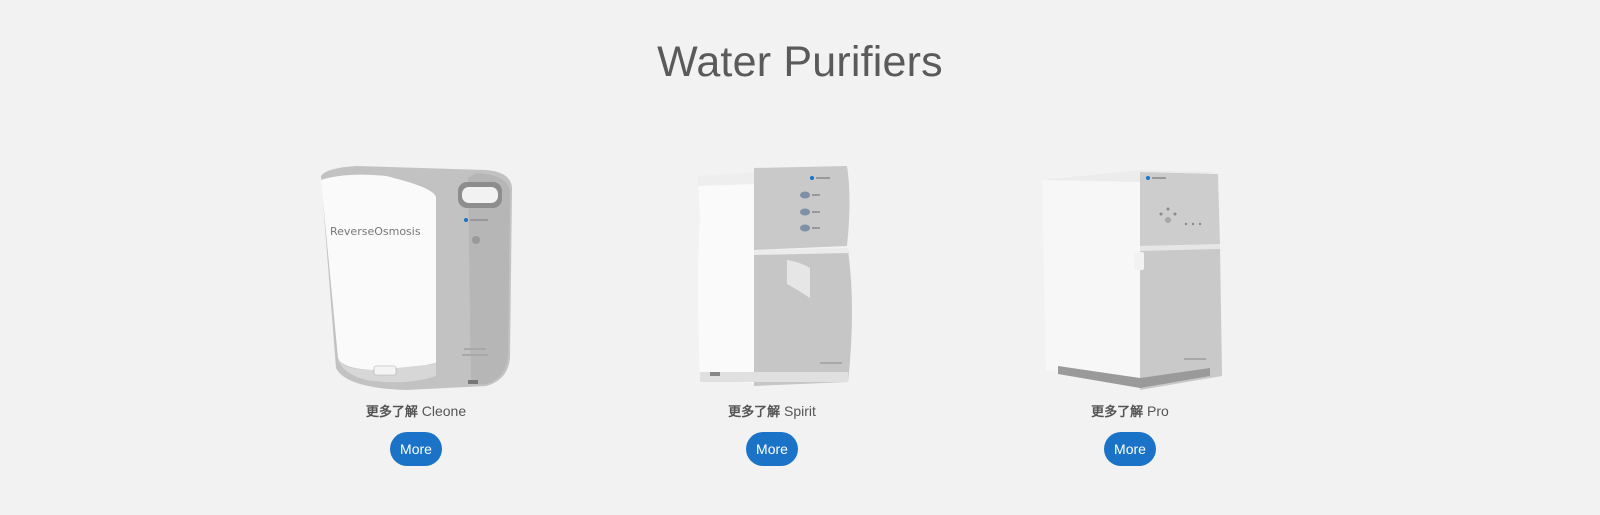  What do you see at coordinates (800, 411) in the screenshot?
I see `product-name: Spirit` at bounding box center [800, 411].